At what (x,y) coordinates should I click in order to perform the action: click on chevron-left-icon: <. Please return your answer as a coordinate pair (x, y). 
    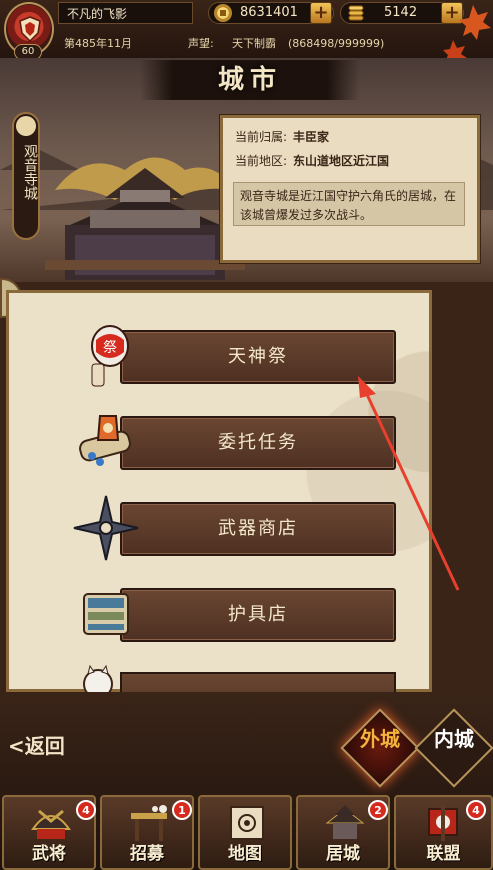
    Looking at the image, I should click on (16, 746).